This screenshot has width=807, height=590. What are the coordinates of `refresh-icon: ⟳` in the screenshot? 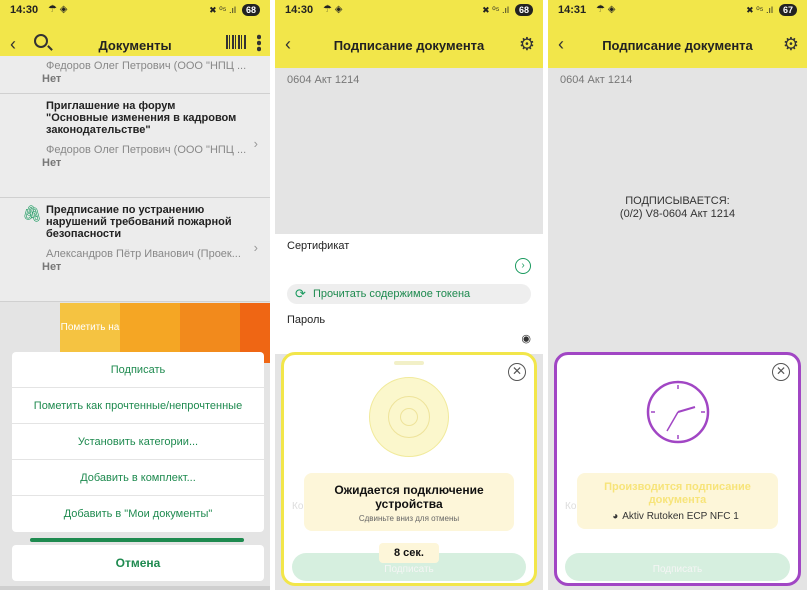 It's located at (300, 293).